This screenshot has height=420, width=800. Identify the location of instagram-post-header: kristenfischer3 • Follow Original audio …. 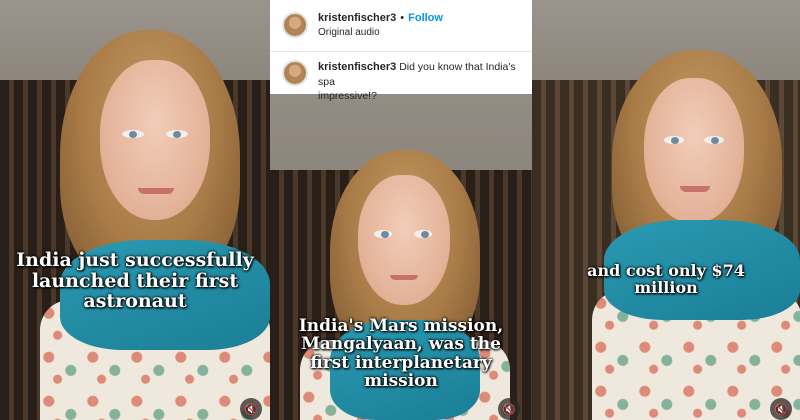
(401, 51).